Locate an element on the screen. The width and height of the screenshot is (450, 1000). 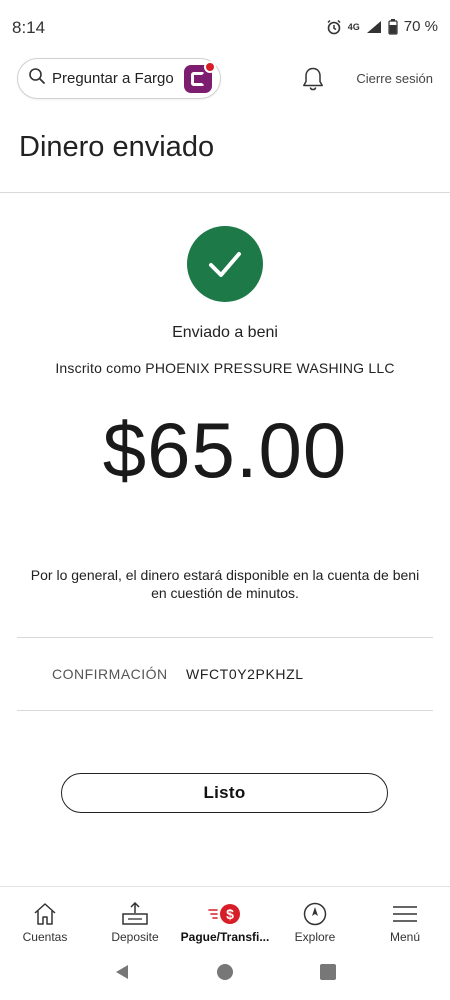
page-title: Dinero enviado is located at coordinates (117, 147).